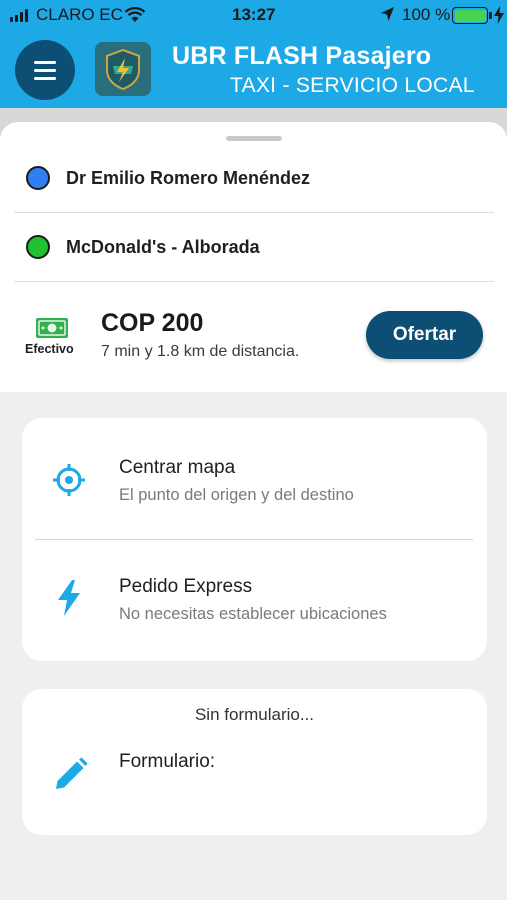 This screenshot has height=900, width=507. Describe the element at coordinates (186, 586) in the screenshot. I see `express-order-title: Pedido Express` at that location.